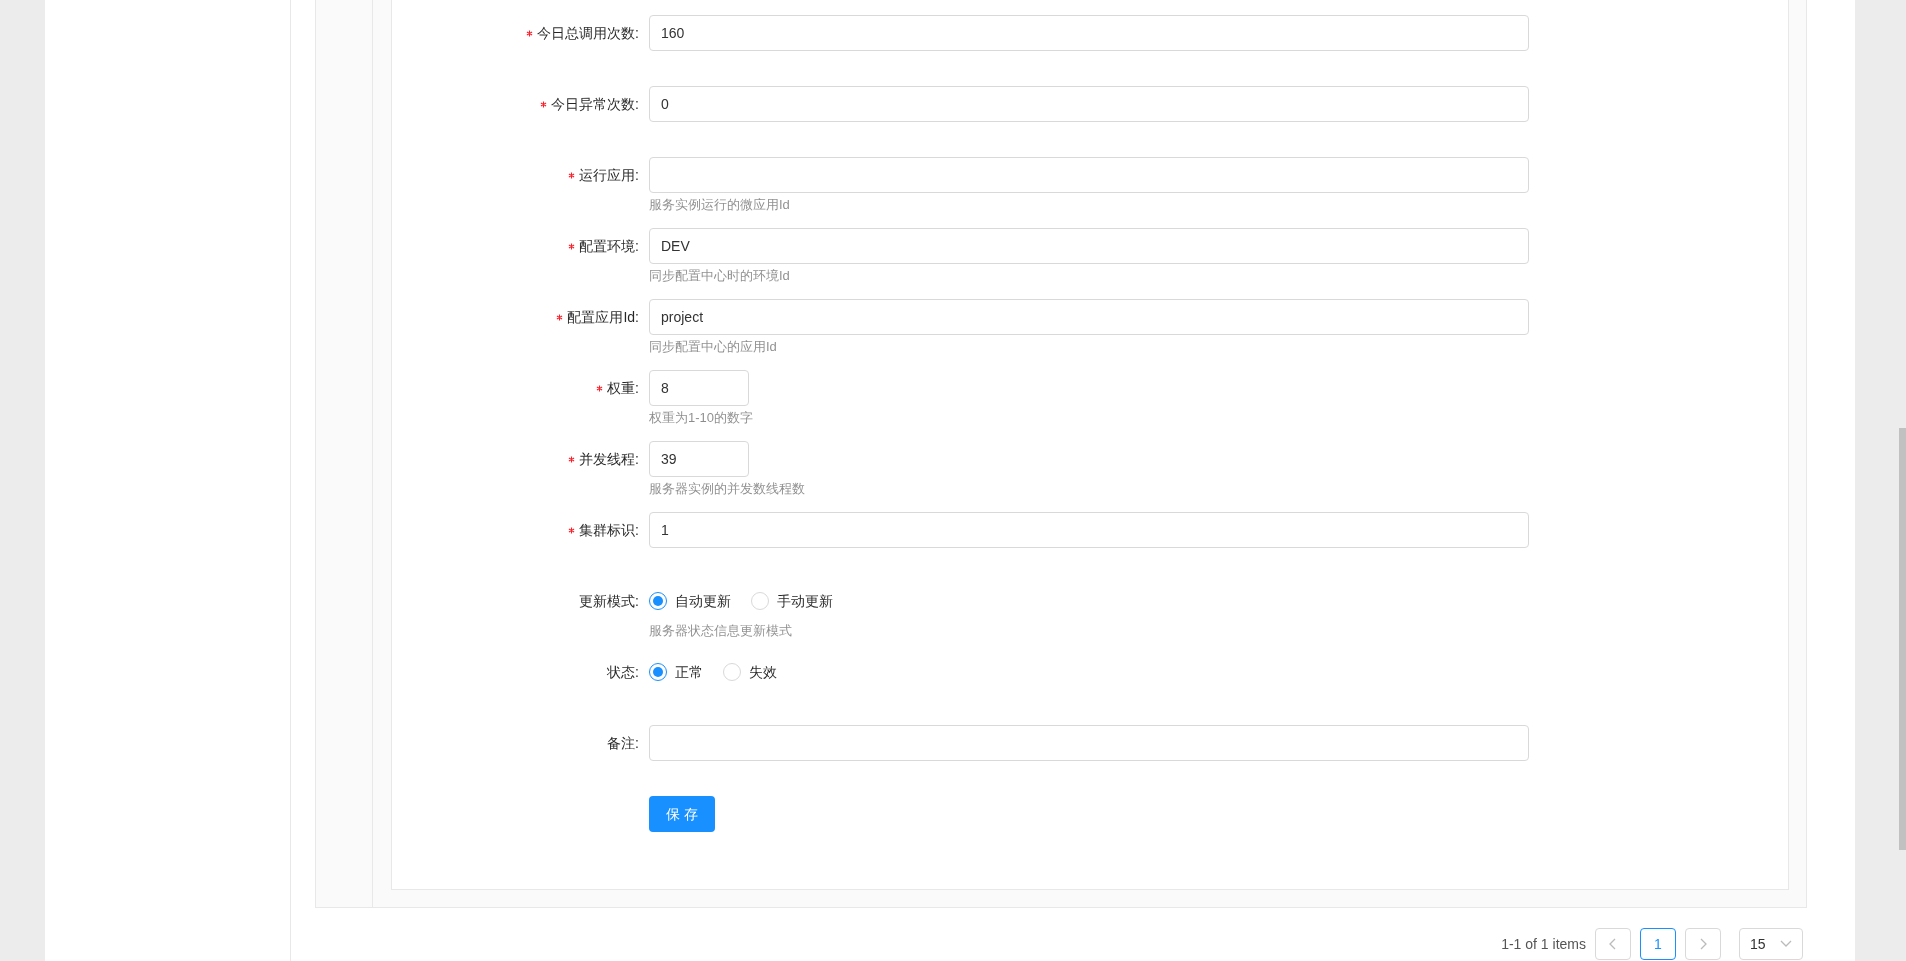 The image size is (1906, 961). What do you see at coordinates (713, 347) in the screenshot?
I see `help-text: 同步配置中心的应用Id` at bounding box center [713, 347].